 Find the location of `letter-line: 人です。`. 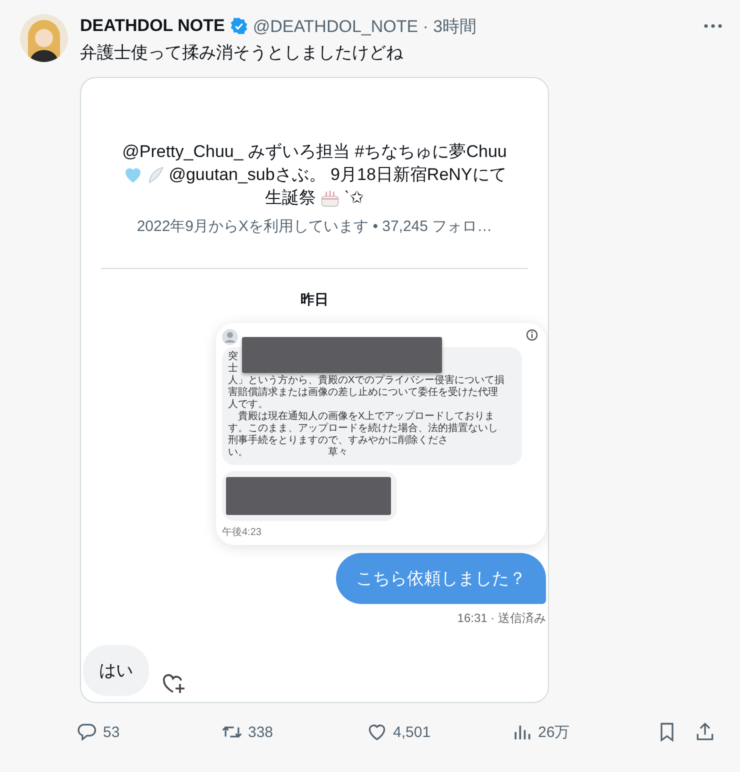

letter-line: 人です。 is located at coordinates (248, 404).